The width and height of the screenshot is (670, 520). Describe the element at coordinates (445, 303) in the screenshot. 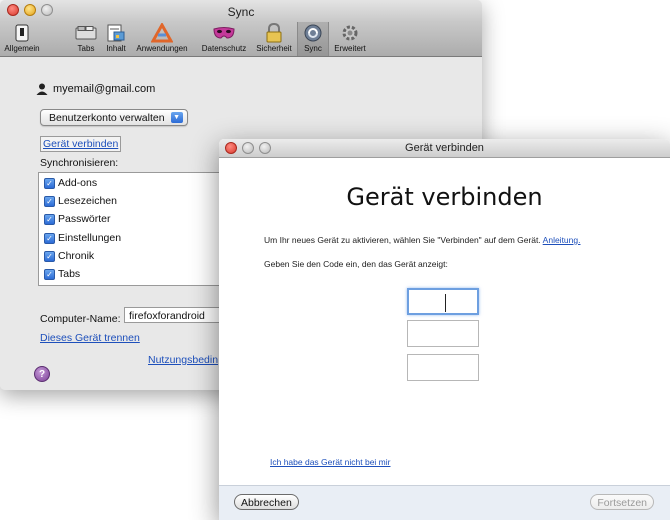

I see `text-caret` at that location.